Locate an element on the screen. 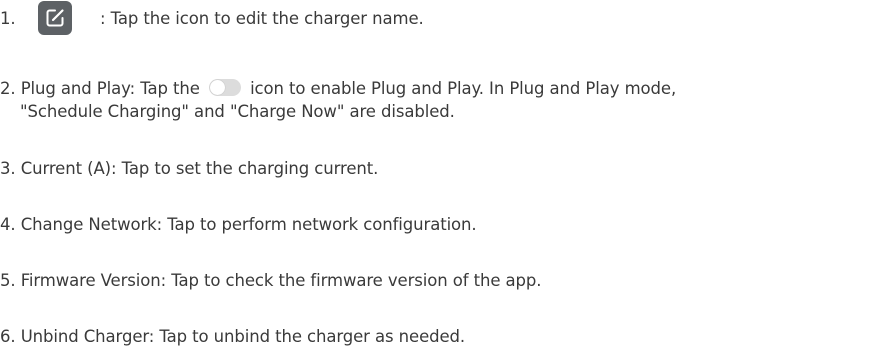  item-1-number: 1. is located at coordinates (8, 18).